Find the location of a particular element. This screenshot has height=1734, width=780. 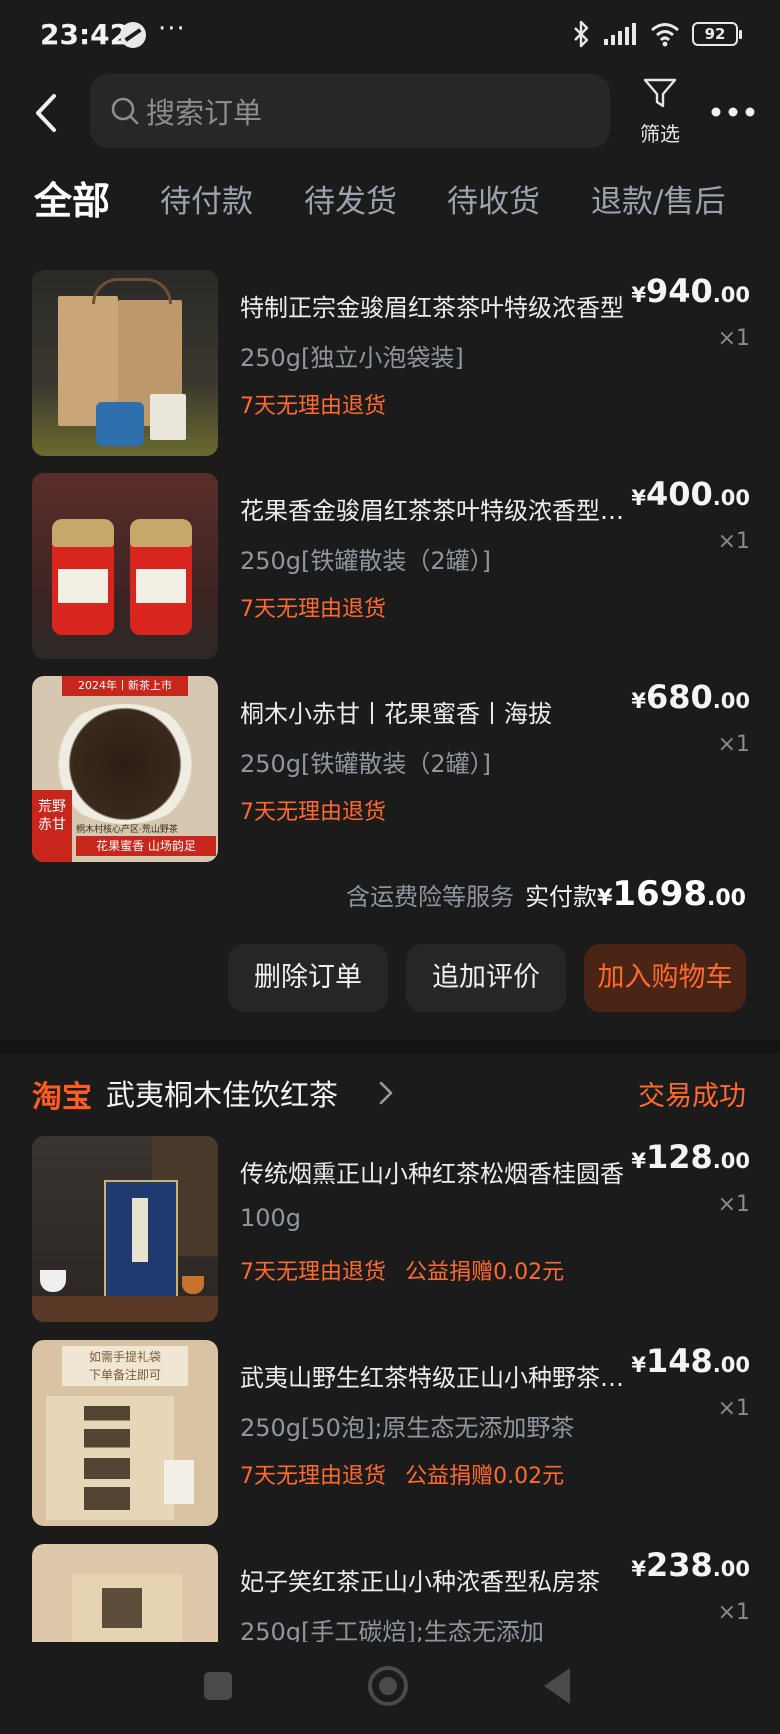

item-title: 桐木小赤甘丨花果蜜香丨海拔 is located at coordinates (442, 711).